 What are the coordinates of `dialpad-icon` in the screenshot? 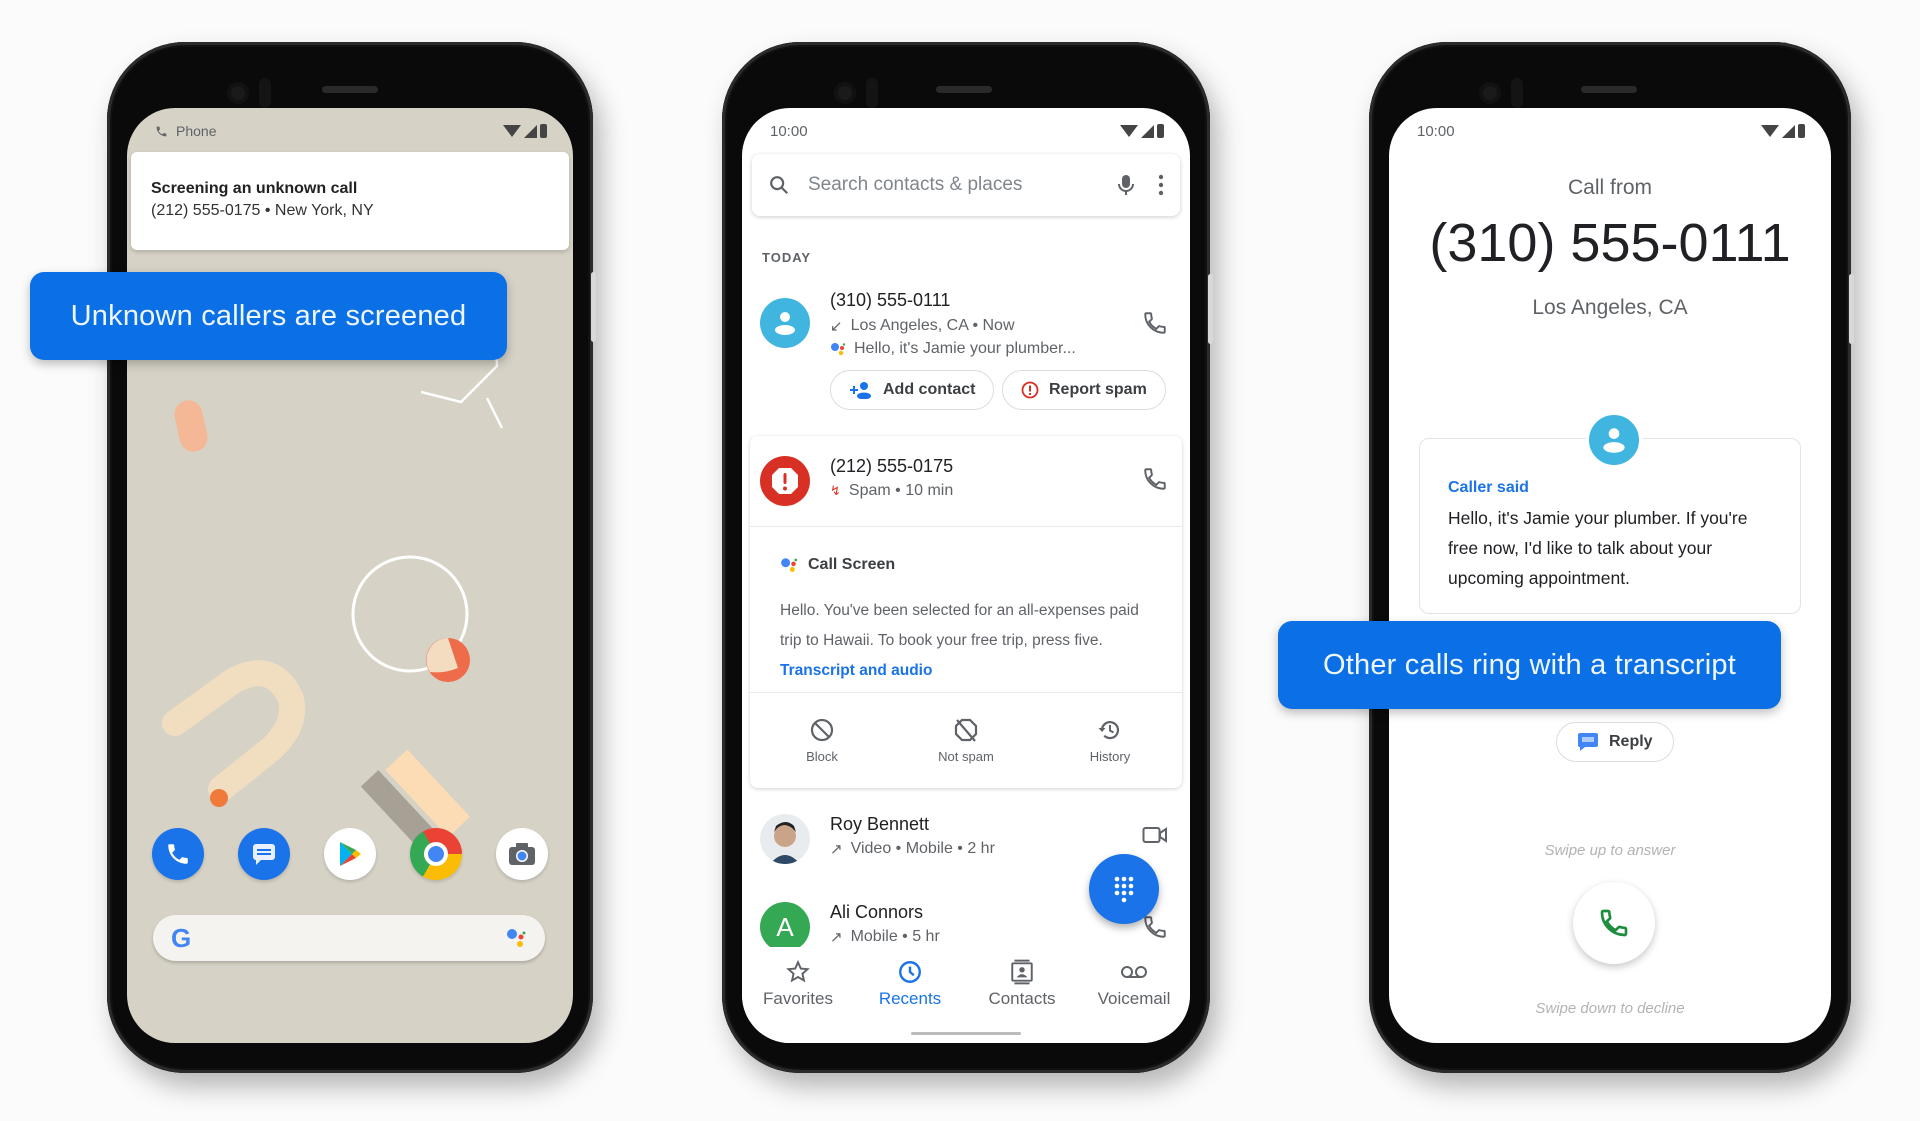 It's located at (1124, 889).